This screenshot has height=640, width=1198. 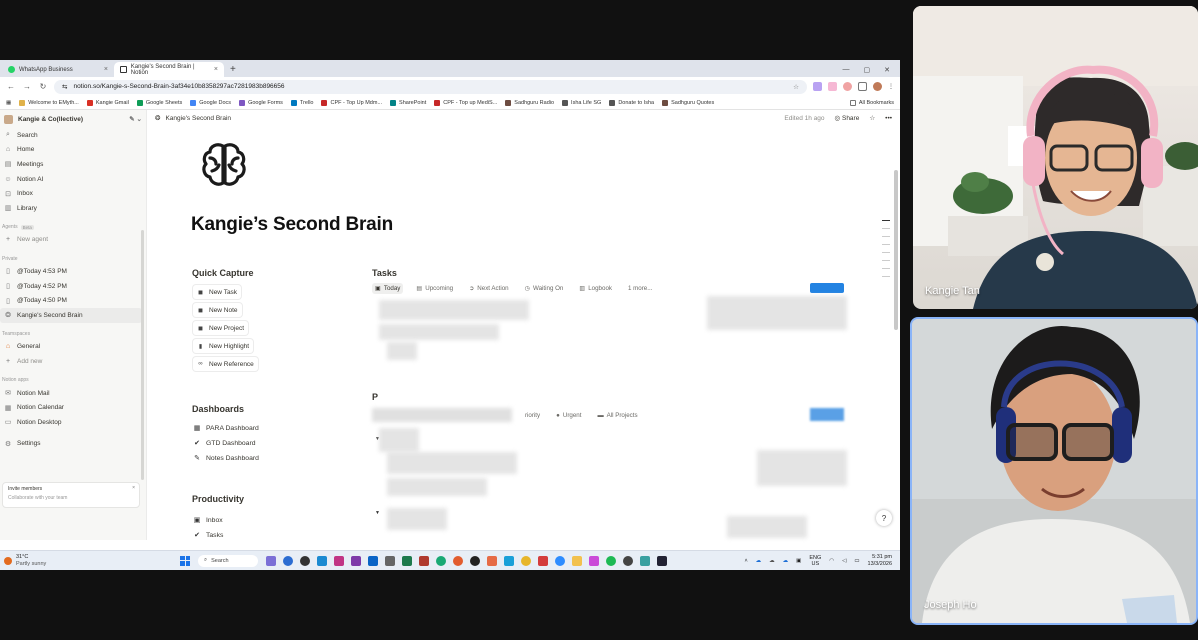 What do you see at coordinates (27, 86) in the screenshot?
I see `forward-icon: →` at bounding box center [27, 86].